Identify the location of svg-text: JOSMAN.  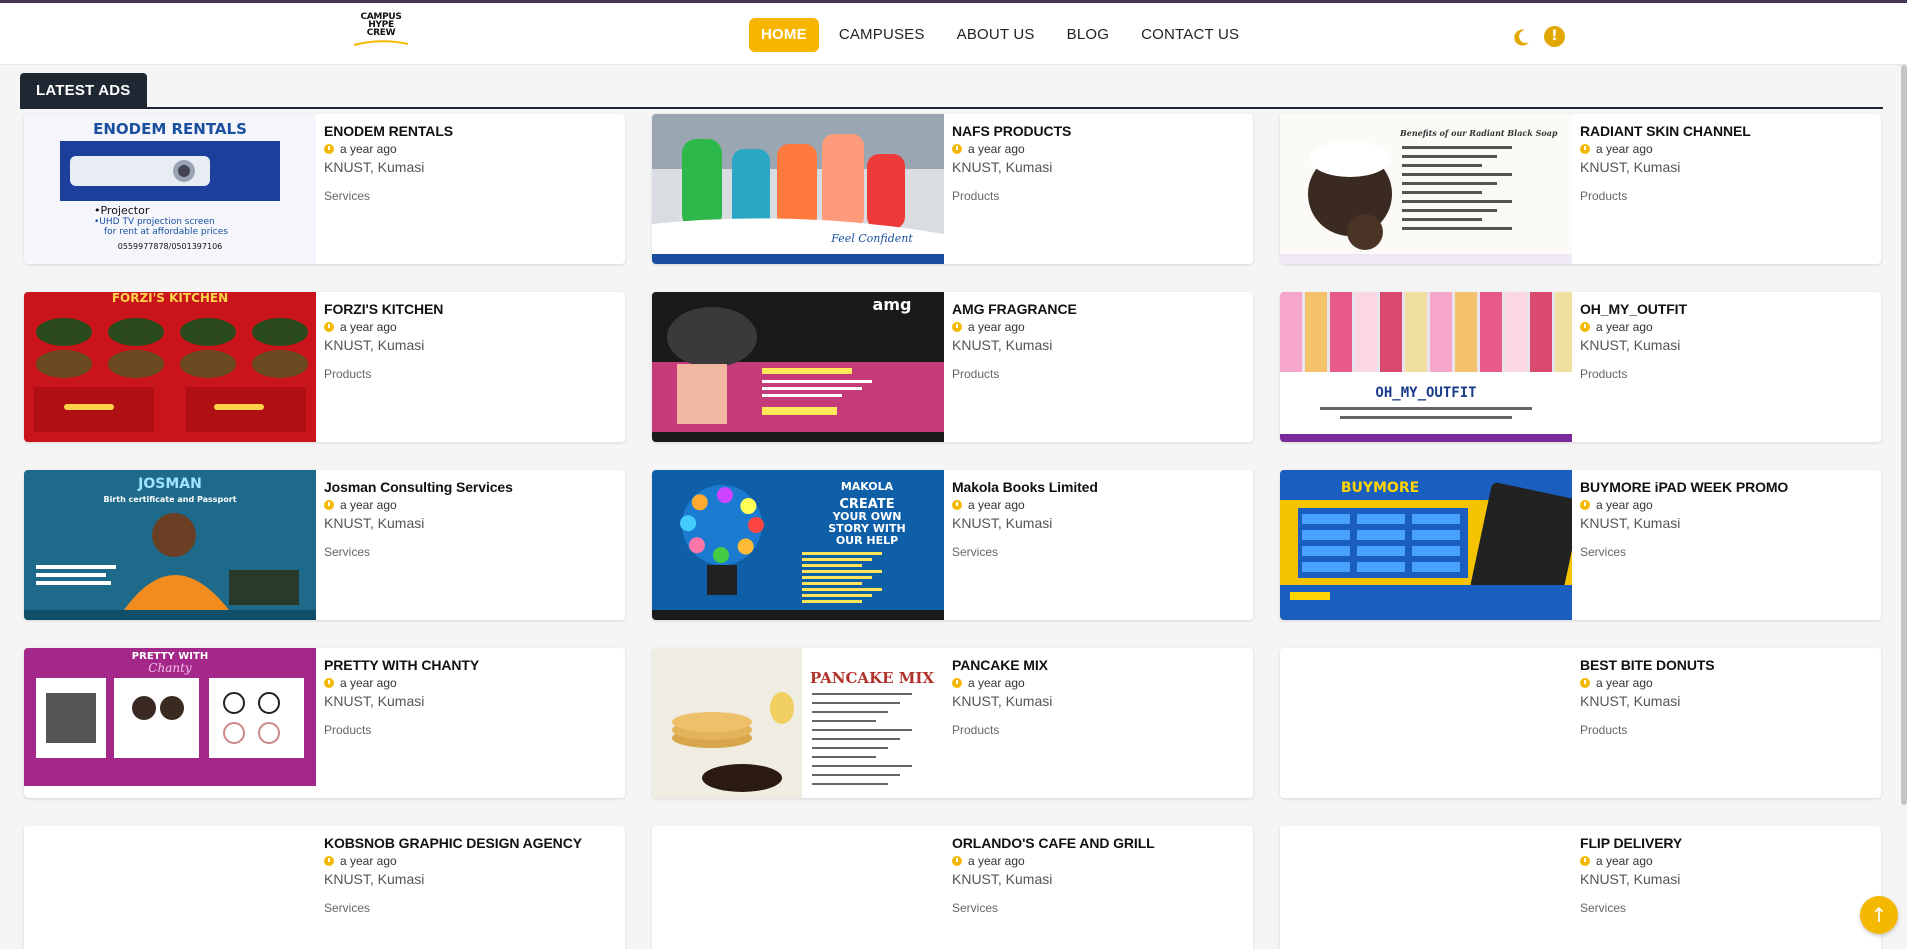
(169, 484).